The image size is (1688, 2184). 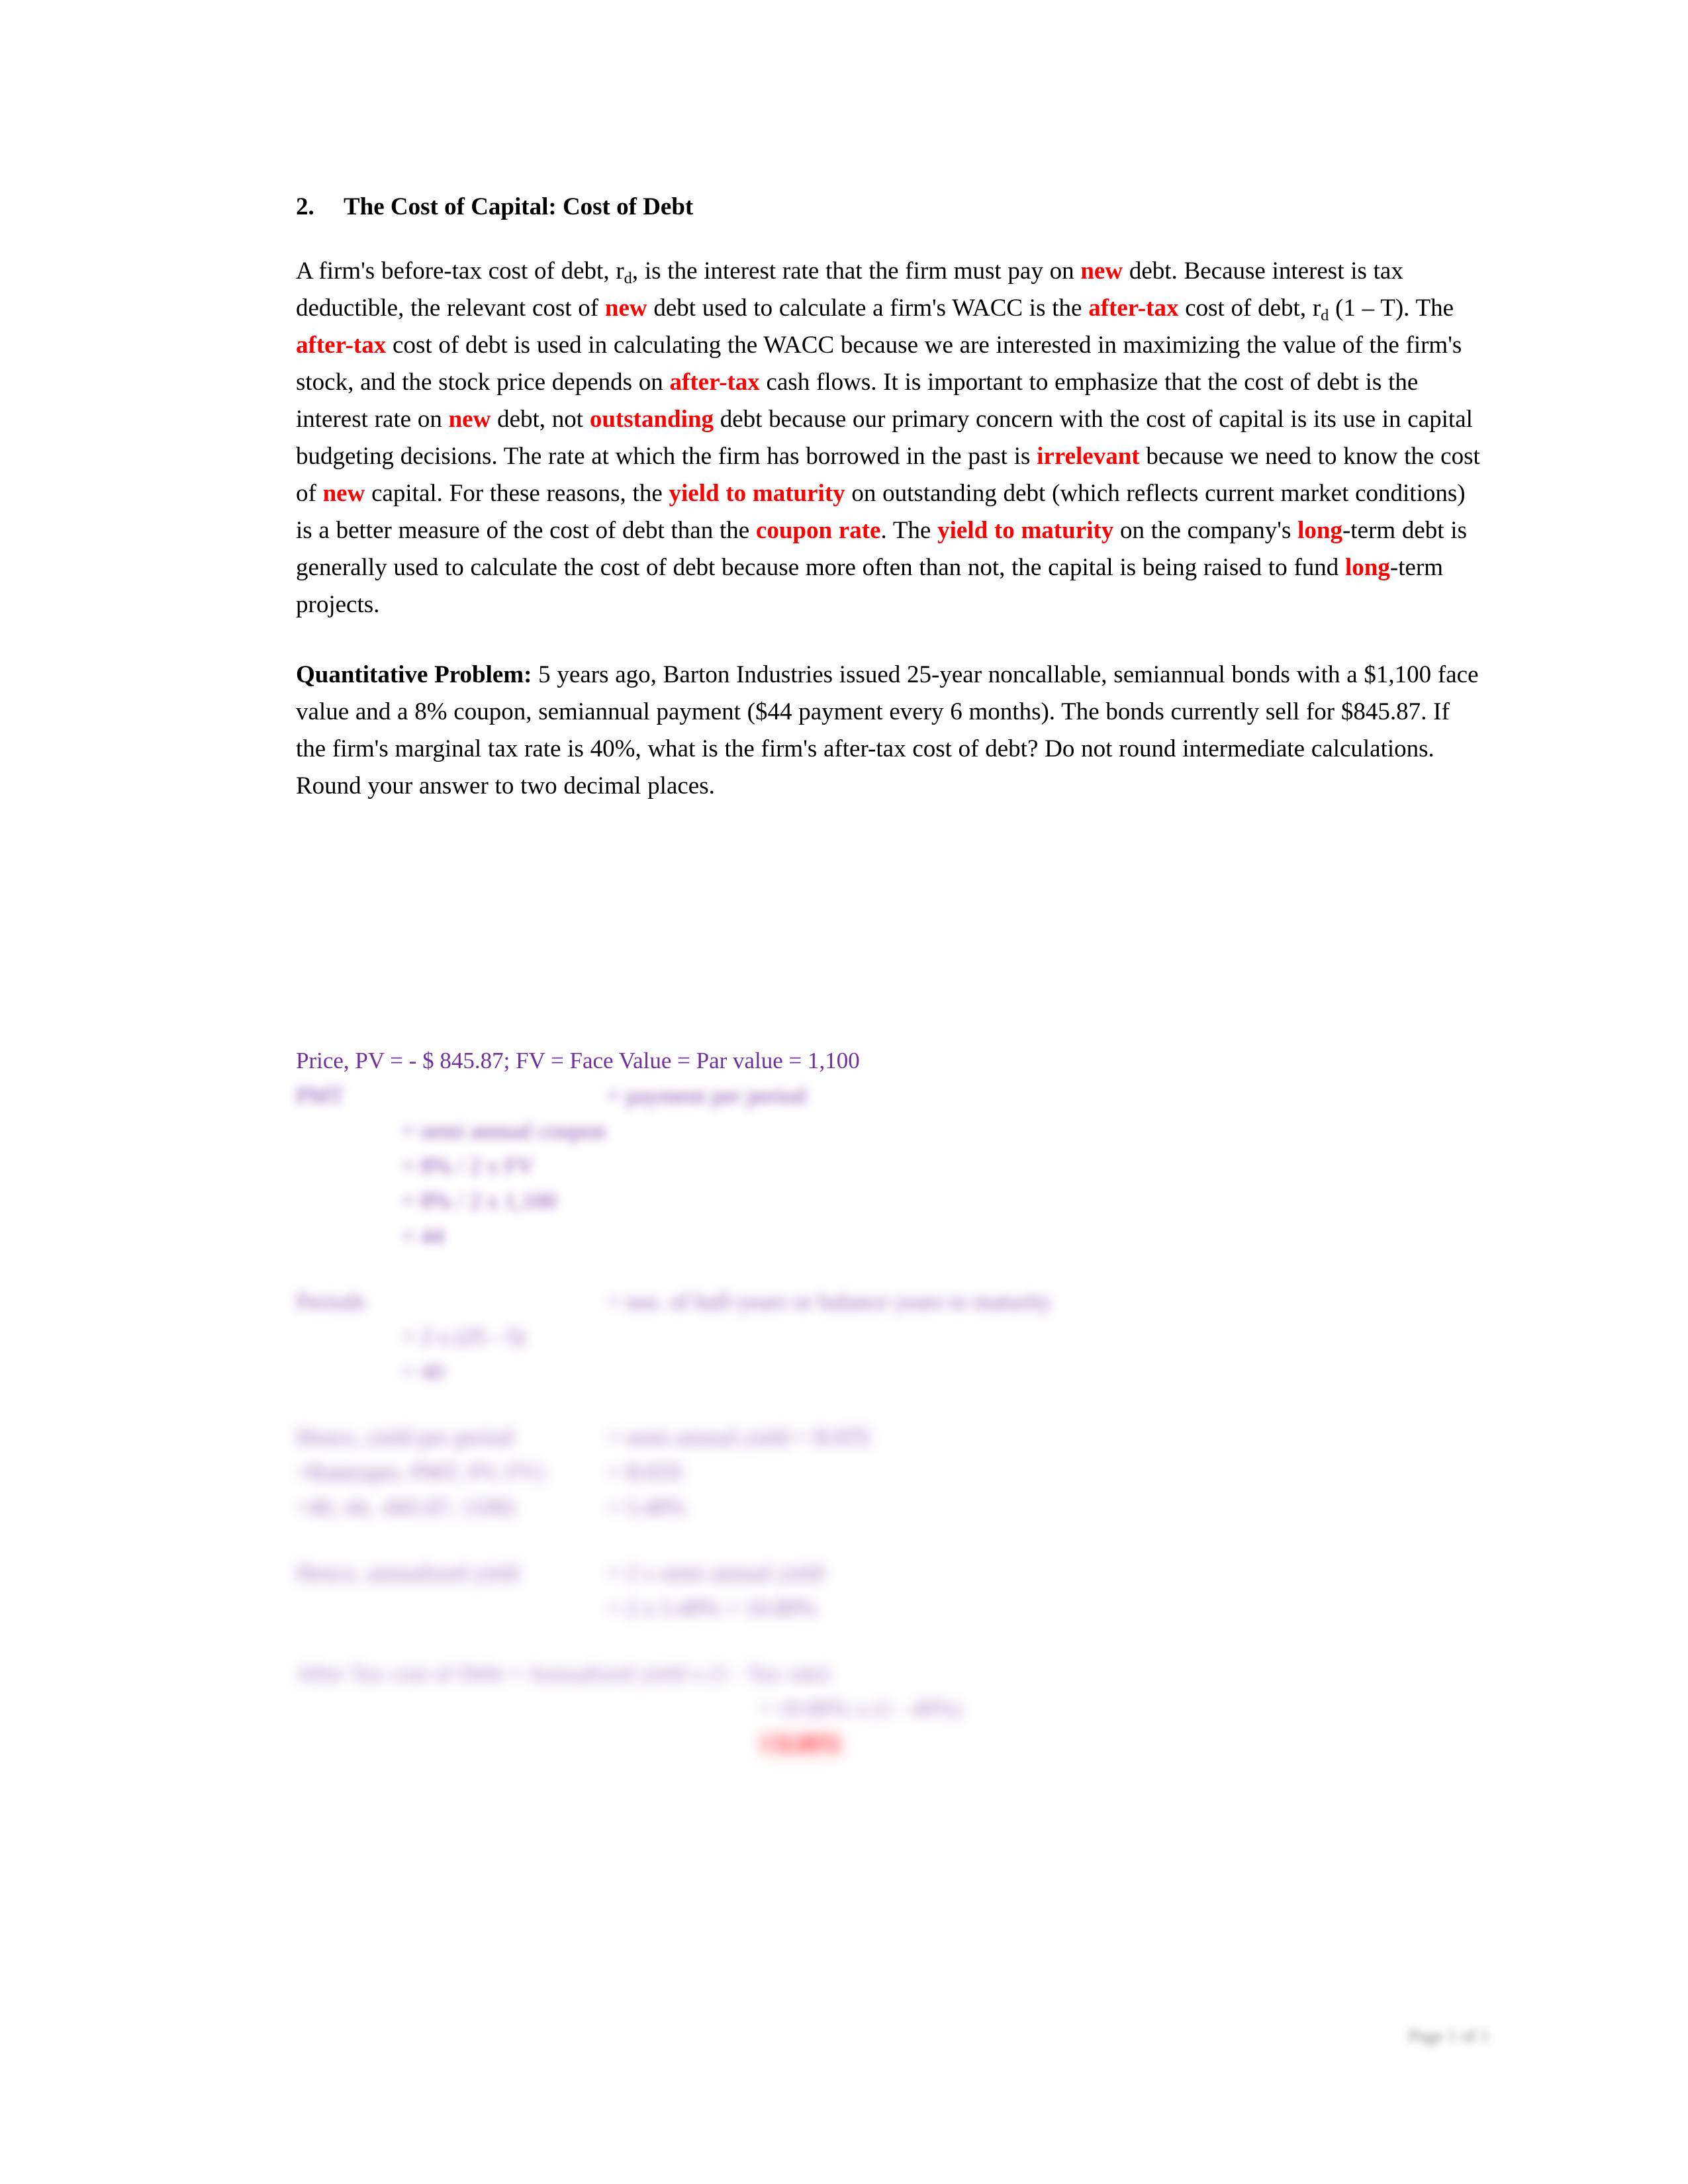 What do you see at coordinates (420, 1472) in the screenshot?
I see `solution-rate-left-1: =Rate(nper, PMT, PV, FV)` at bounding box center [420, 1472].